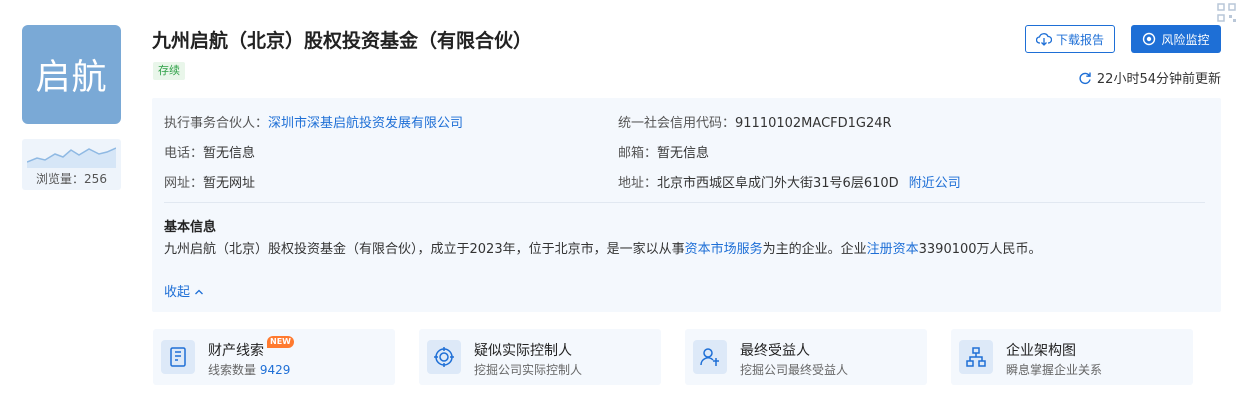  Describe the element at coordinates (684, 202) in the screenshot. I see `divider` at that location.